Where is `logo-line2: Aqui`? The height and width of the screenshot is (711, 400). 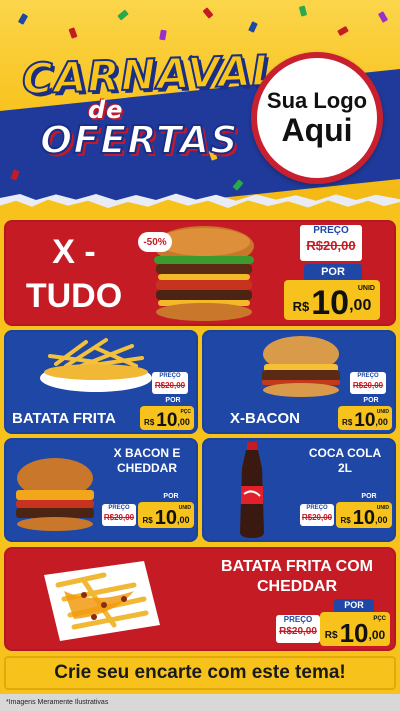 logo-line2: Aqui is located at coordinates (317, 130).